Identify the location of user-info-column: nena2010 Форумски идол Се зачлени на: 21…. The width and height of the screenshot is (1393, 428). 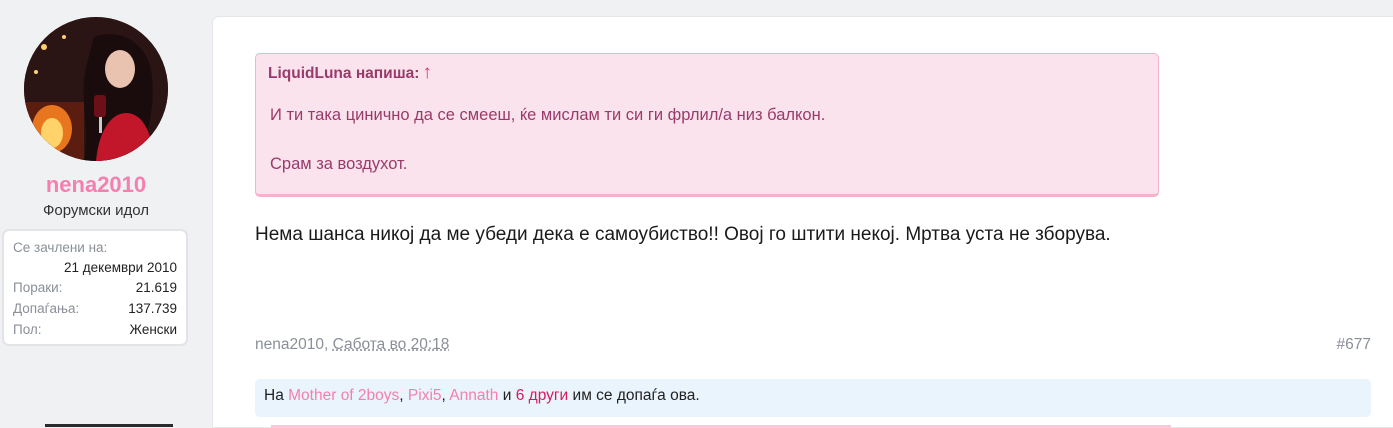
(96, 213).